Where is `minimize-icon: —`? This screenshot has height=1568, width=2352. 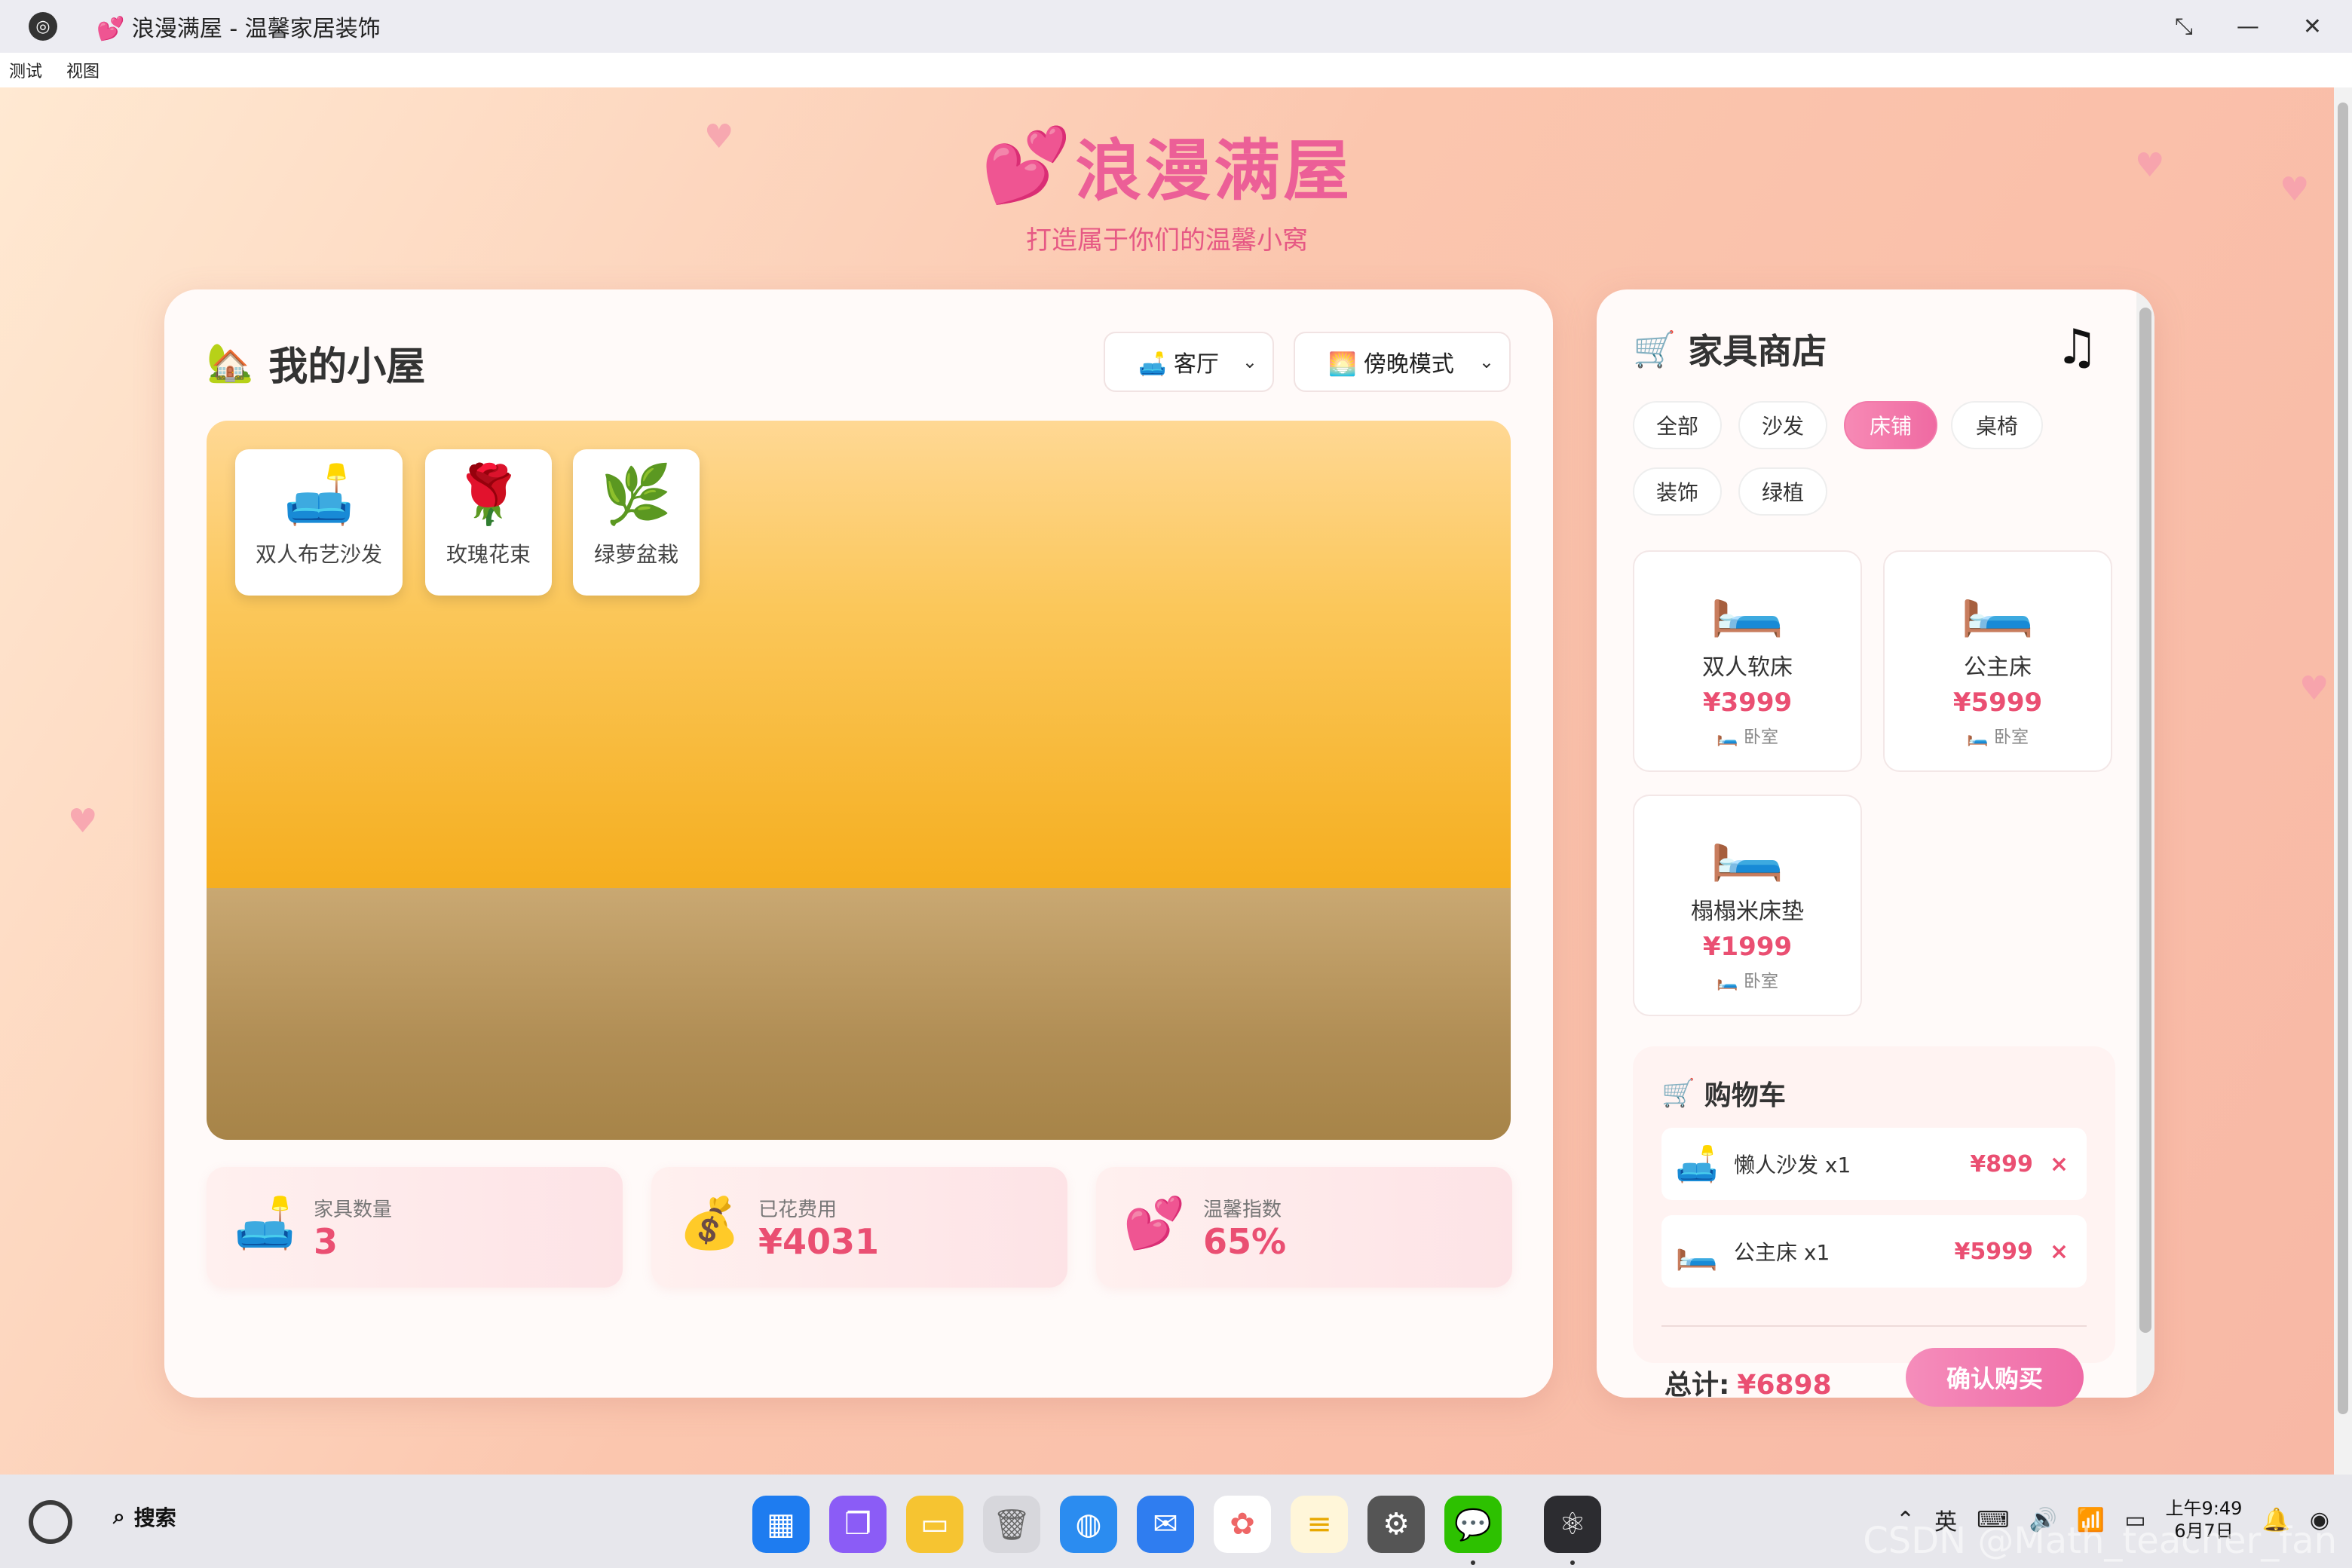
minimize-icon: — is located at coordinates (2248, 27).